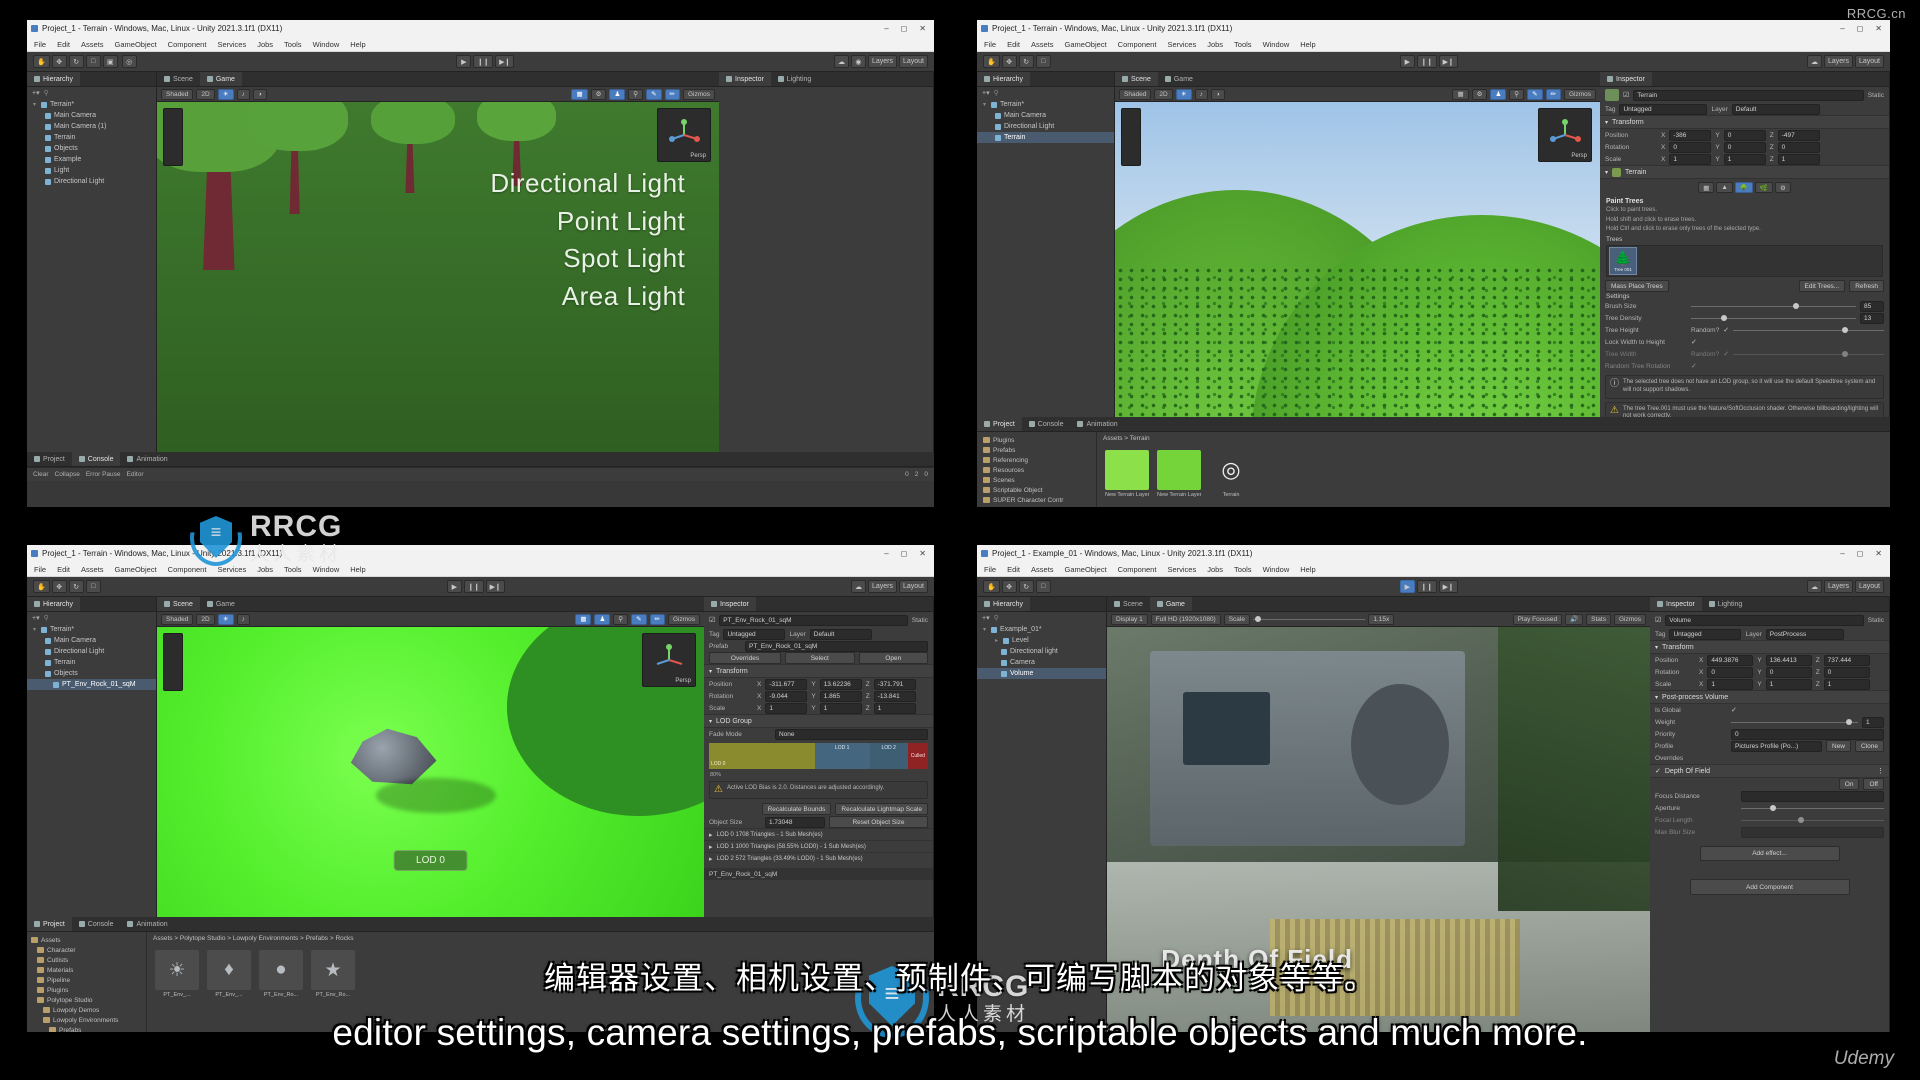 The image size is (1920, 1080). What do you see at coordinates (110, 61) in the screenshot?
I see `rect-tool-icon: ▣` at bounding box center [110, 61].